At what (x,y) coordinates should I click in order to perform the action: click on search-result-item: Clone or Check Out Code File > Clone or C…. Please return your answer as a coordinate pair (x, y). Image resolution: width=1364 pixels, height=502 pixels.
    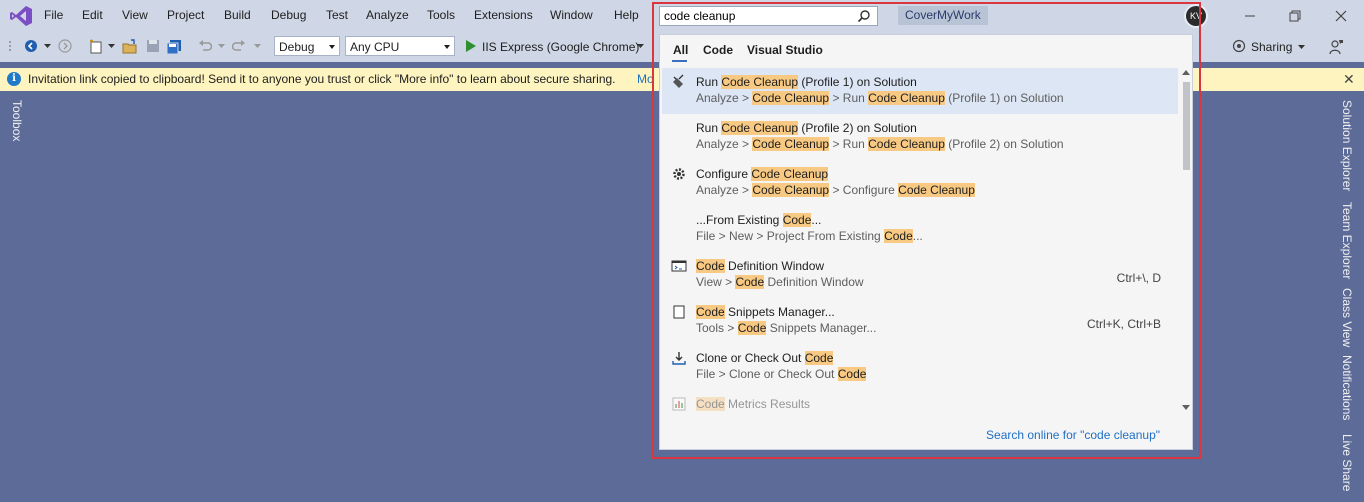
    Looking at the image, I should click on (920, 367).